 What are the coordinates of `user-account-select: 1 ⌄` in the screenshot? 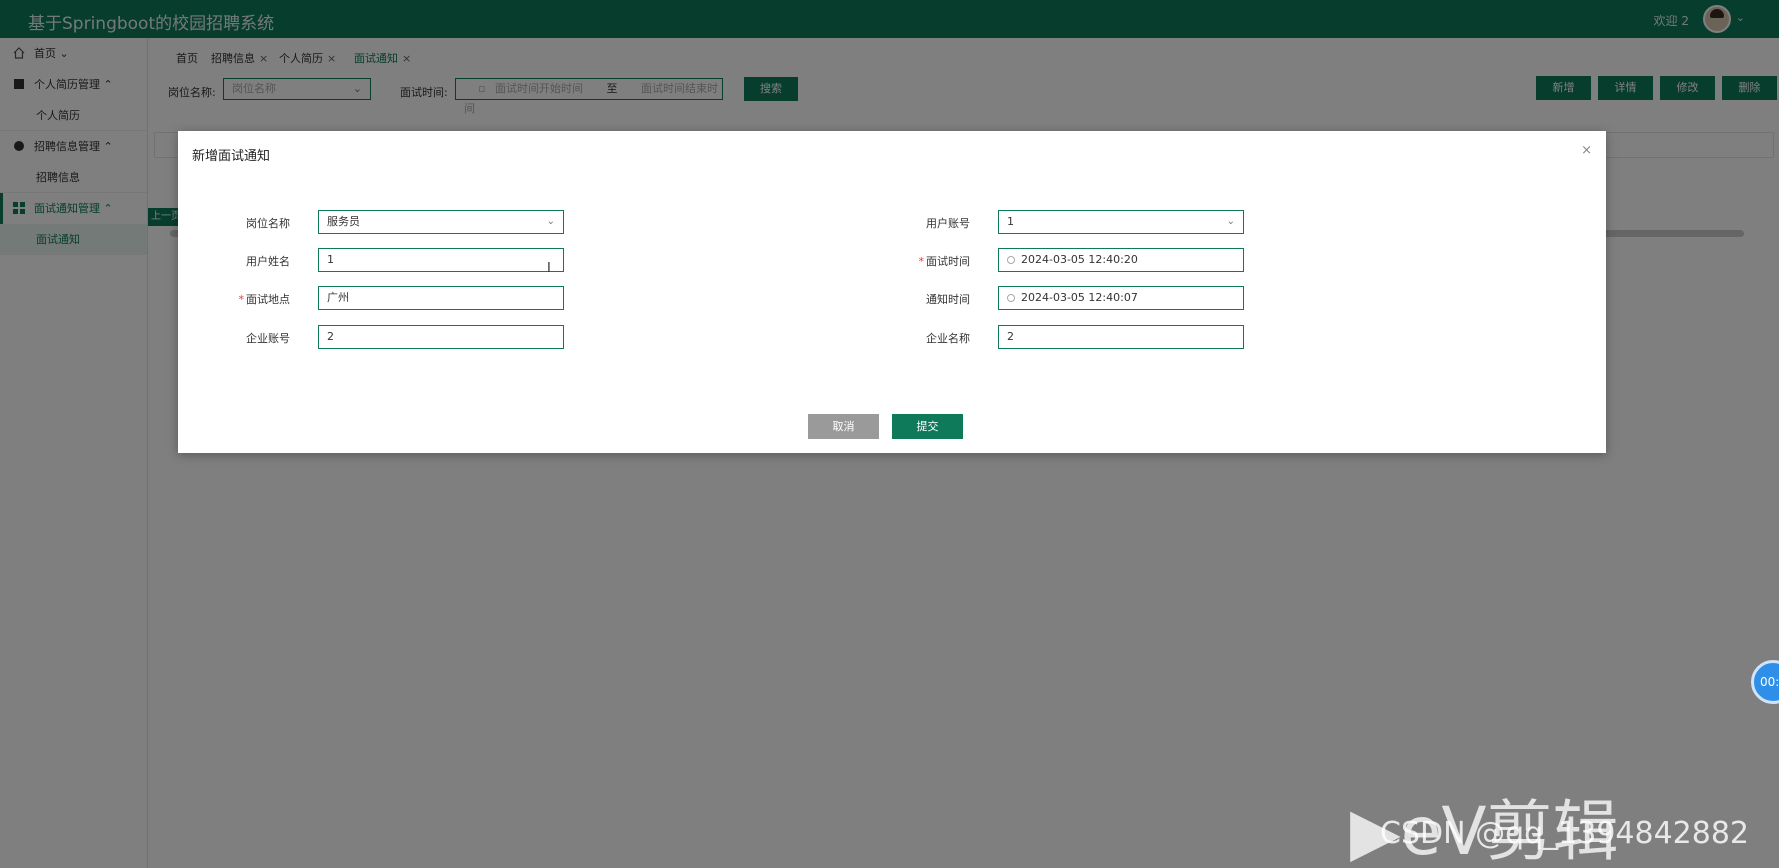 It's located at (1121, 222).